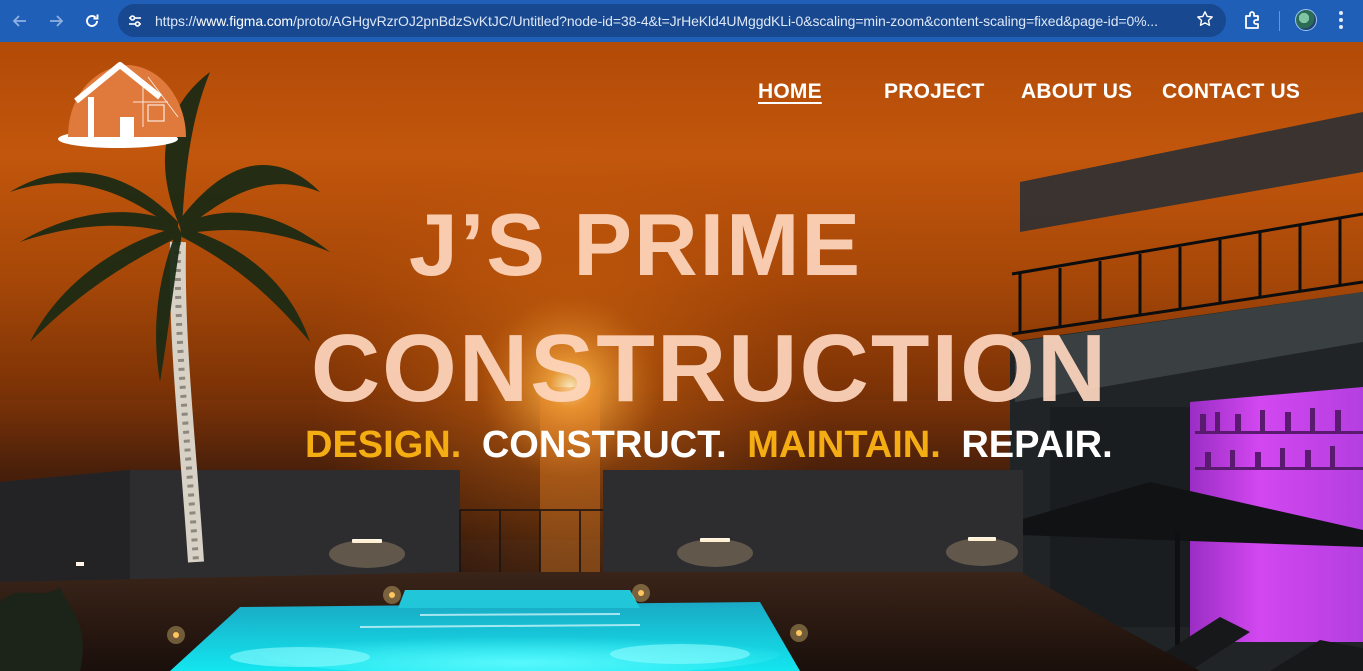 Image resolution: width=1363 pixels, height=671 pixels. I want to click on profile-avatar, so click(1306, 20).